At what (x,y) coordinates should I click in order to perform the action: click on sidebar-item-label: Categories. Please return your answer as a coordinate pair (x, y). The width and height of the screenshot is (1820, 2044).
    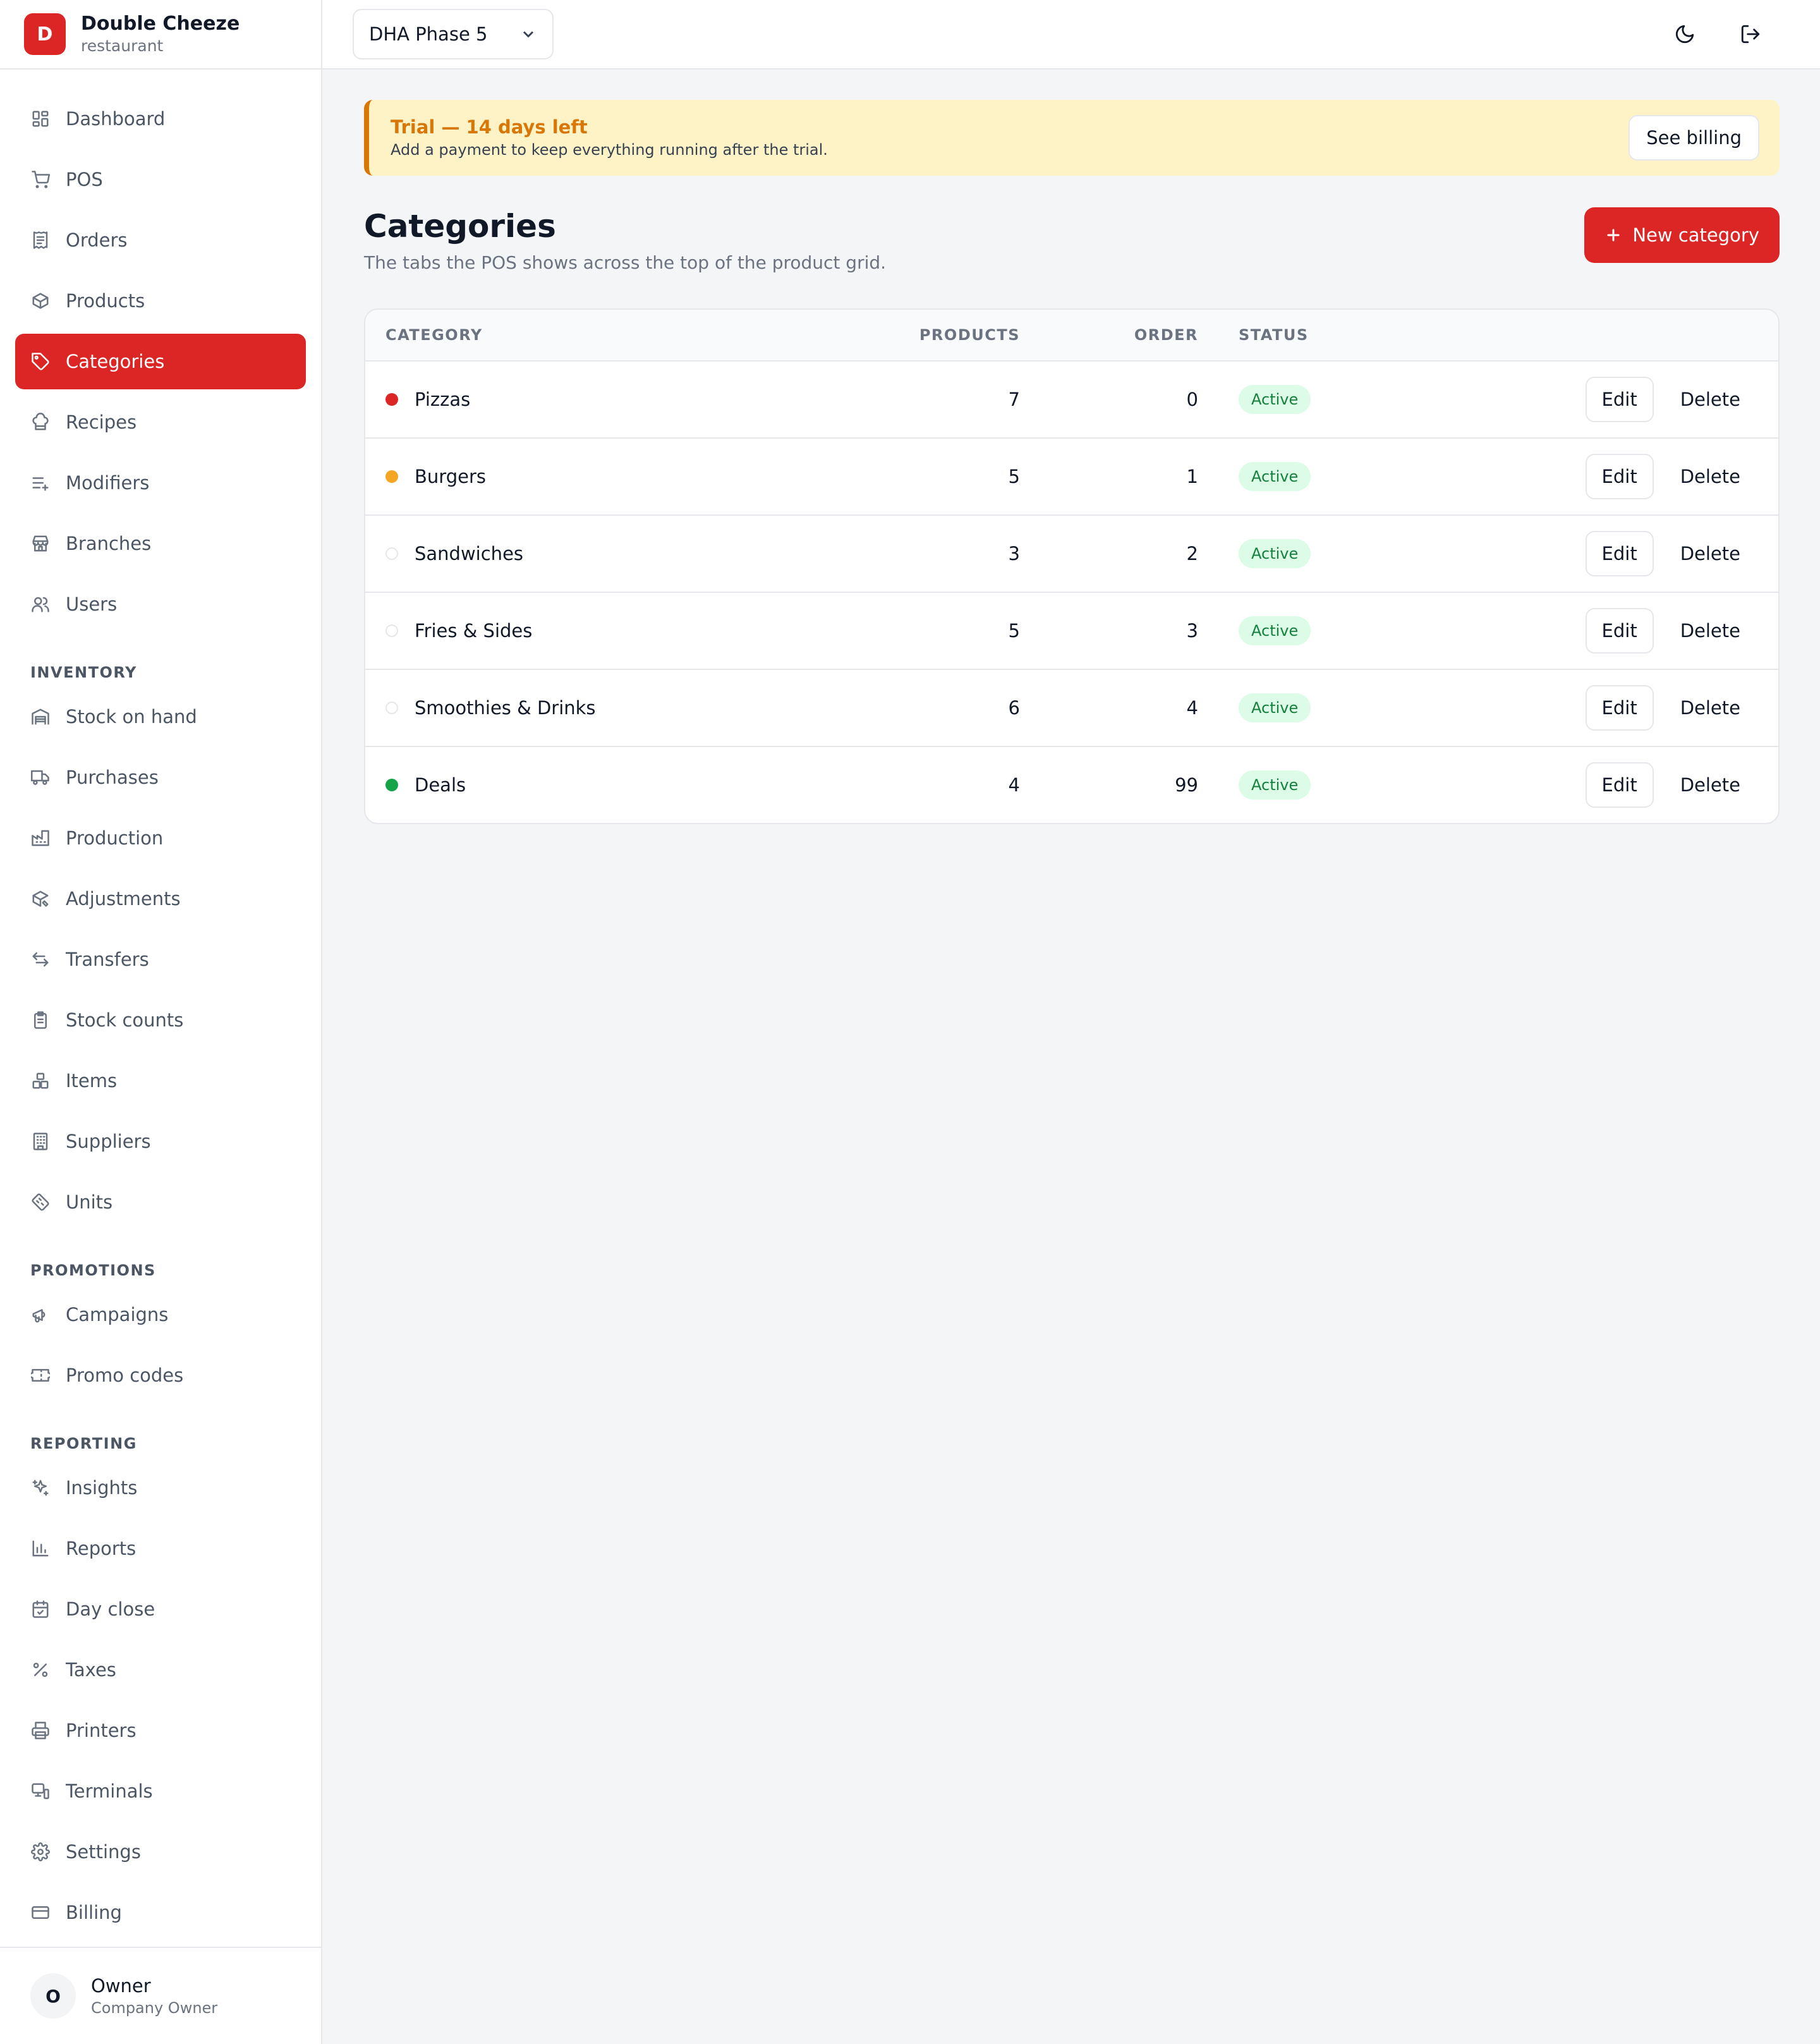
    Looking at the image, I should click on (115, 362).